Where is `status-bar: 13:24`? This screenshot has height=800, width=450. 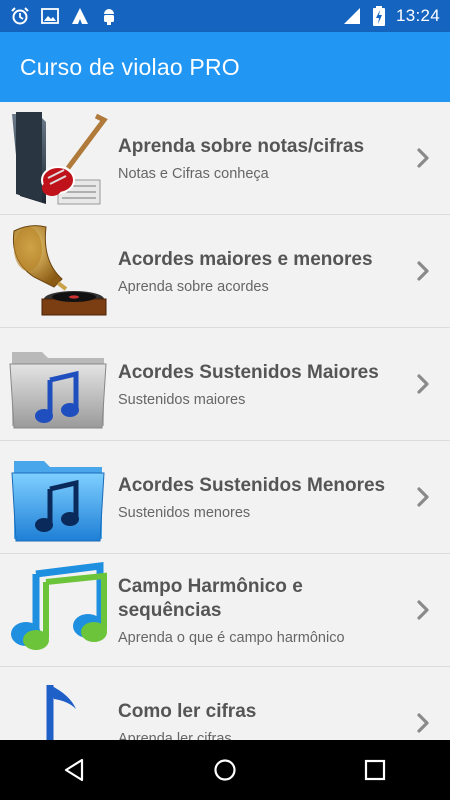
status-bar: 13:24 is located at coordinates (225, 16).